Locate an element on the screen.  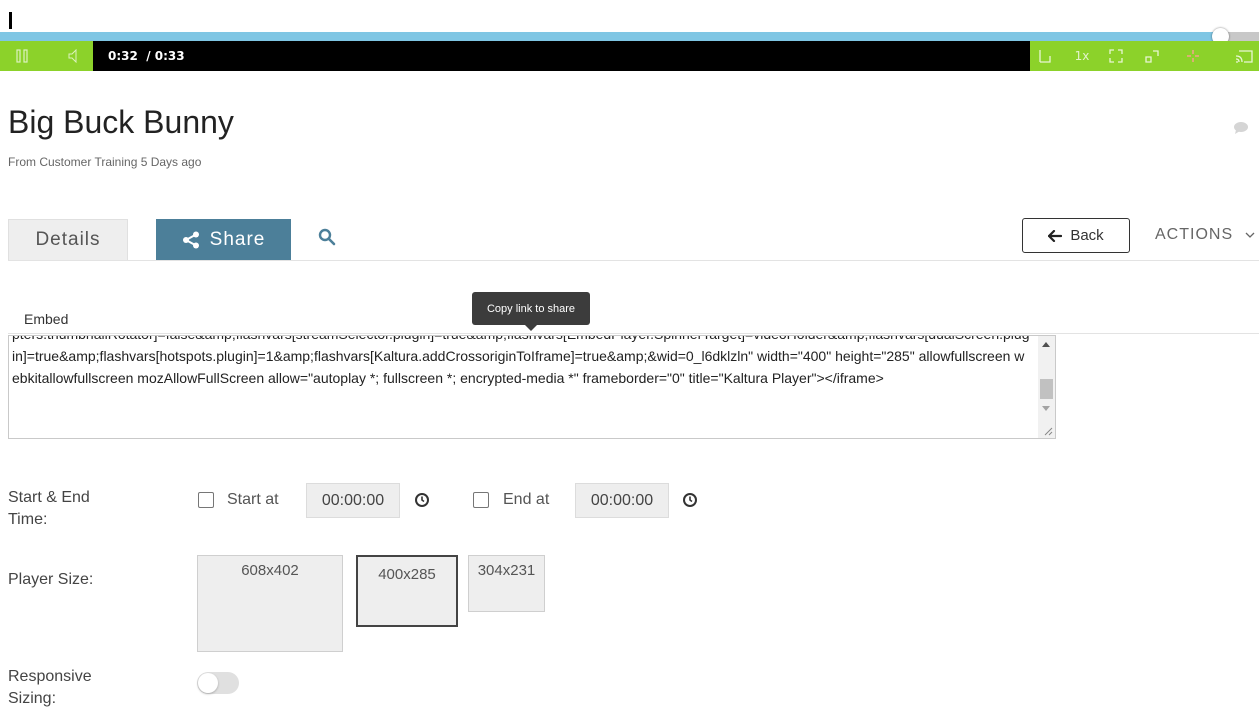
tab-search is located at coordinates (327, 239).